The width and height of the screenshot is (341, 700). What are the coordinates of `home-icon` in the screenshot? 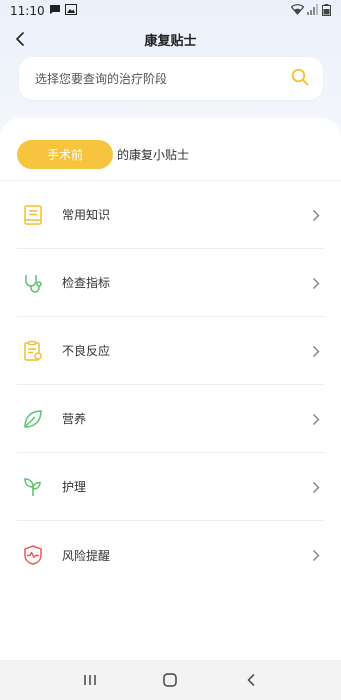 It's located at (170, 680).